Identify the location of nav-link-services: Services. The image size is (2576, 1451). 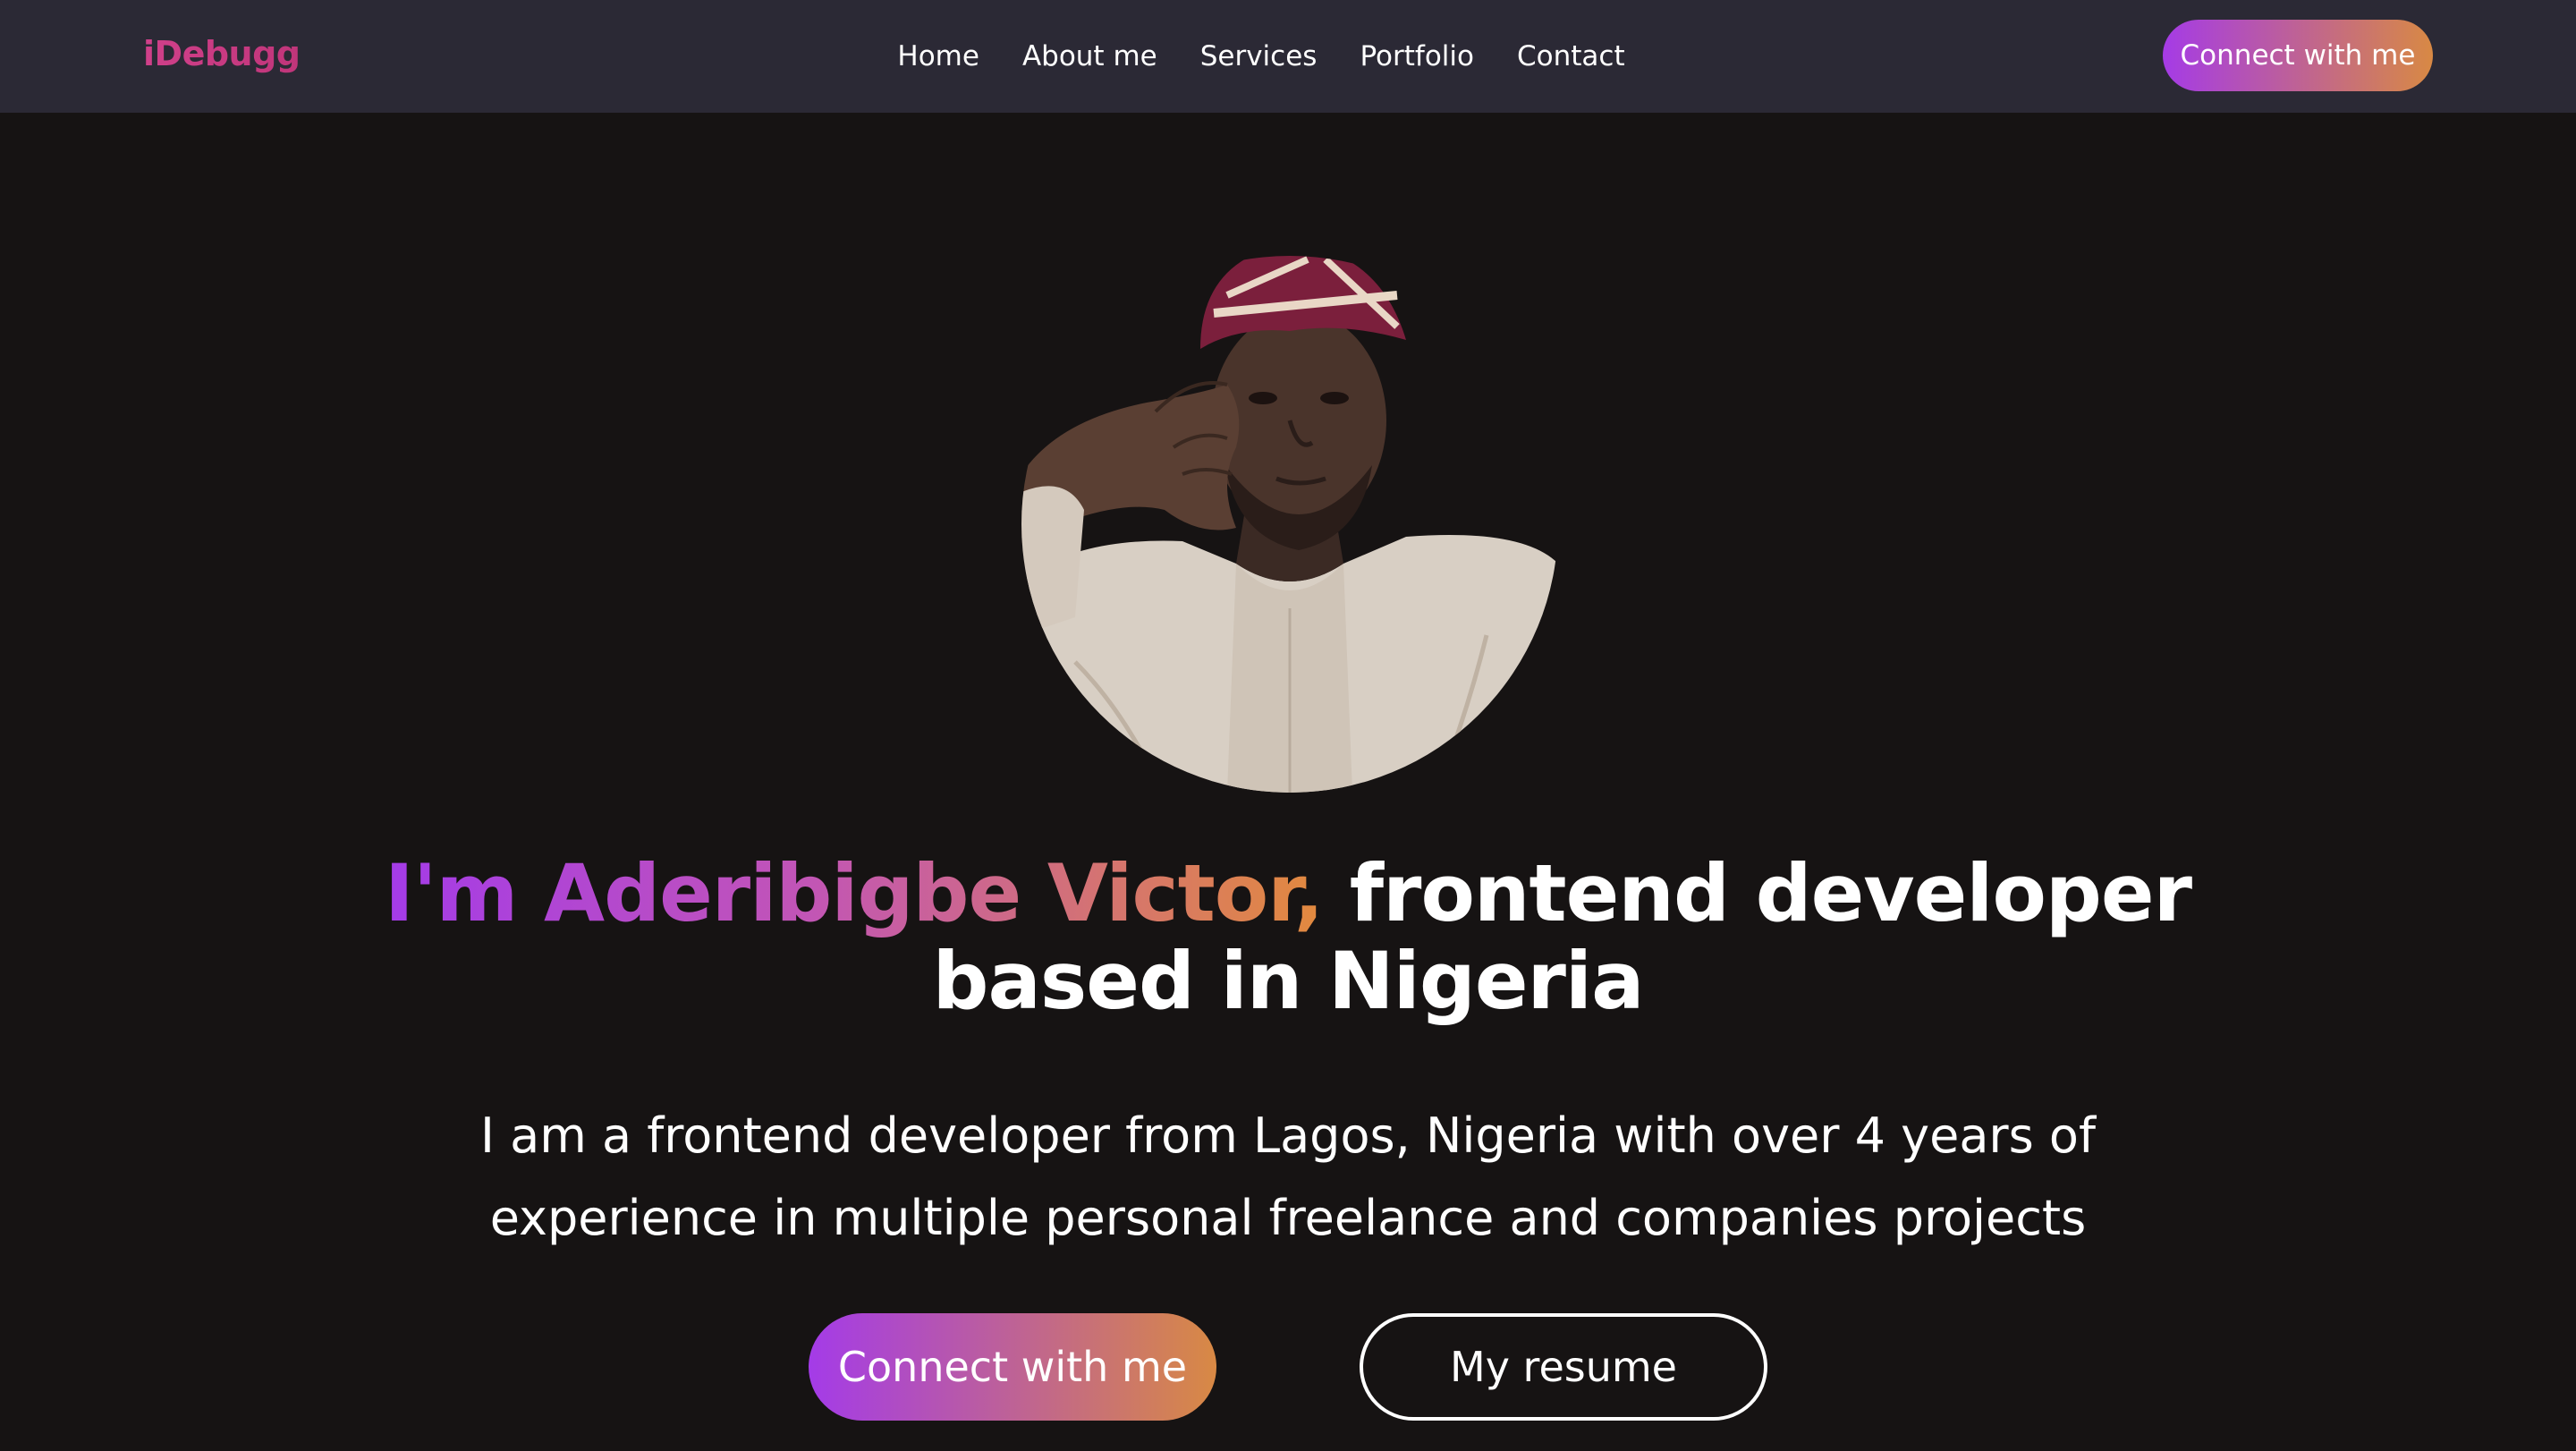
(1259, 56).